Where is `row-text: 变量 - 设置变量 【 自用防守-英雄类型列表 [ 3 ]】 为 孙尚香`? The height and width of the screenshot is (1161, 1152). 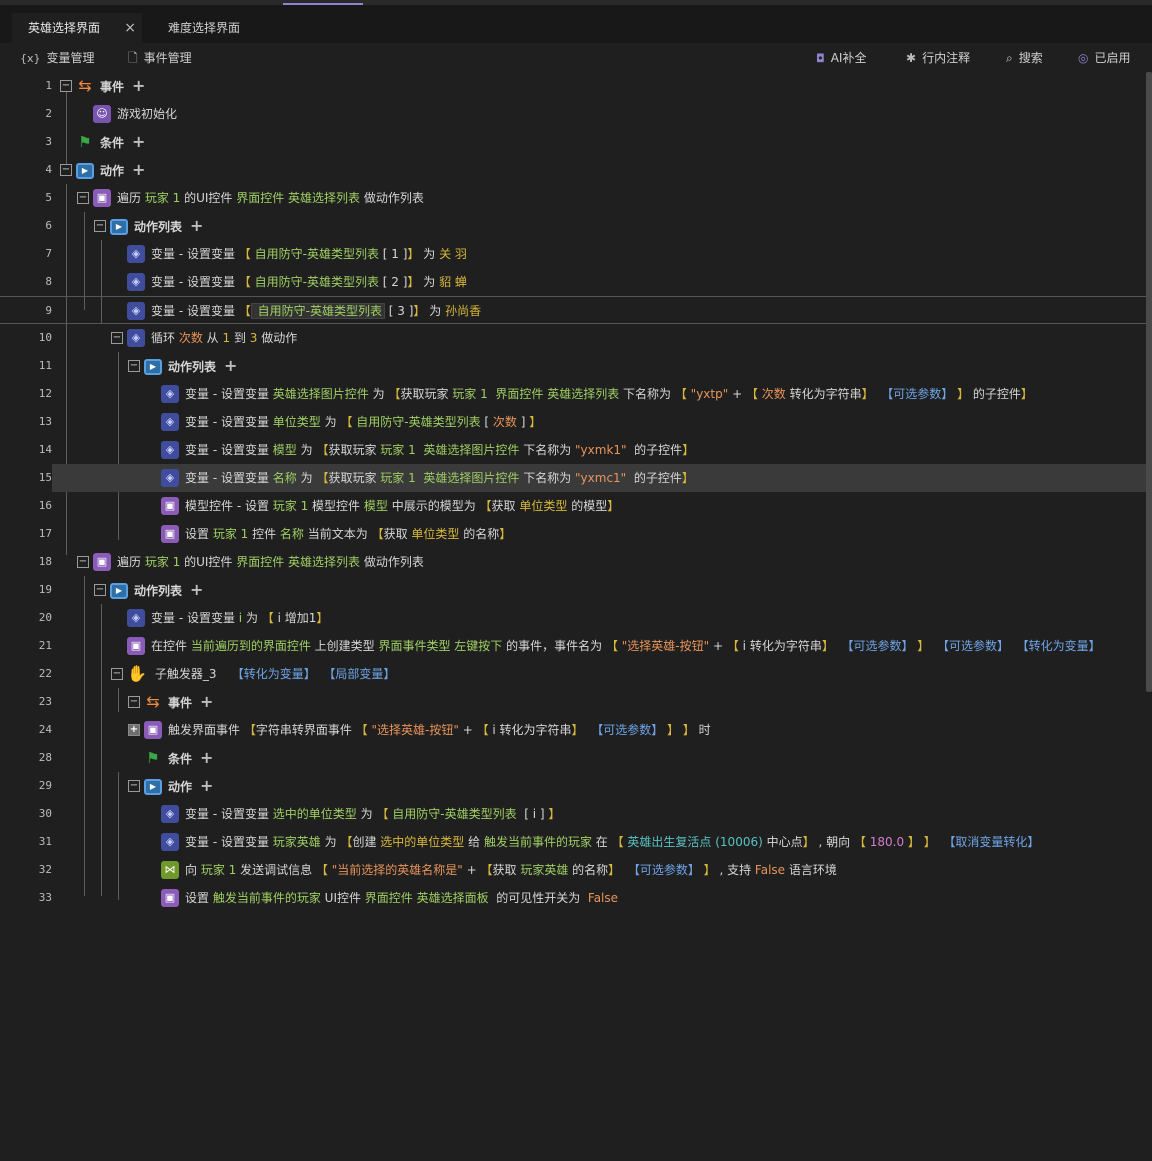 row-text: 变量 - 设置变量 【 自用防守-英雄类型列表 [ 3 ]】 为 孙尚香 is located at coordinates (316, 311).